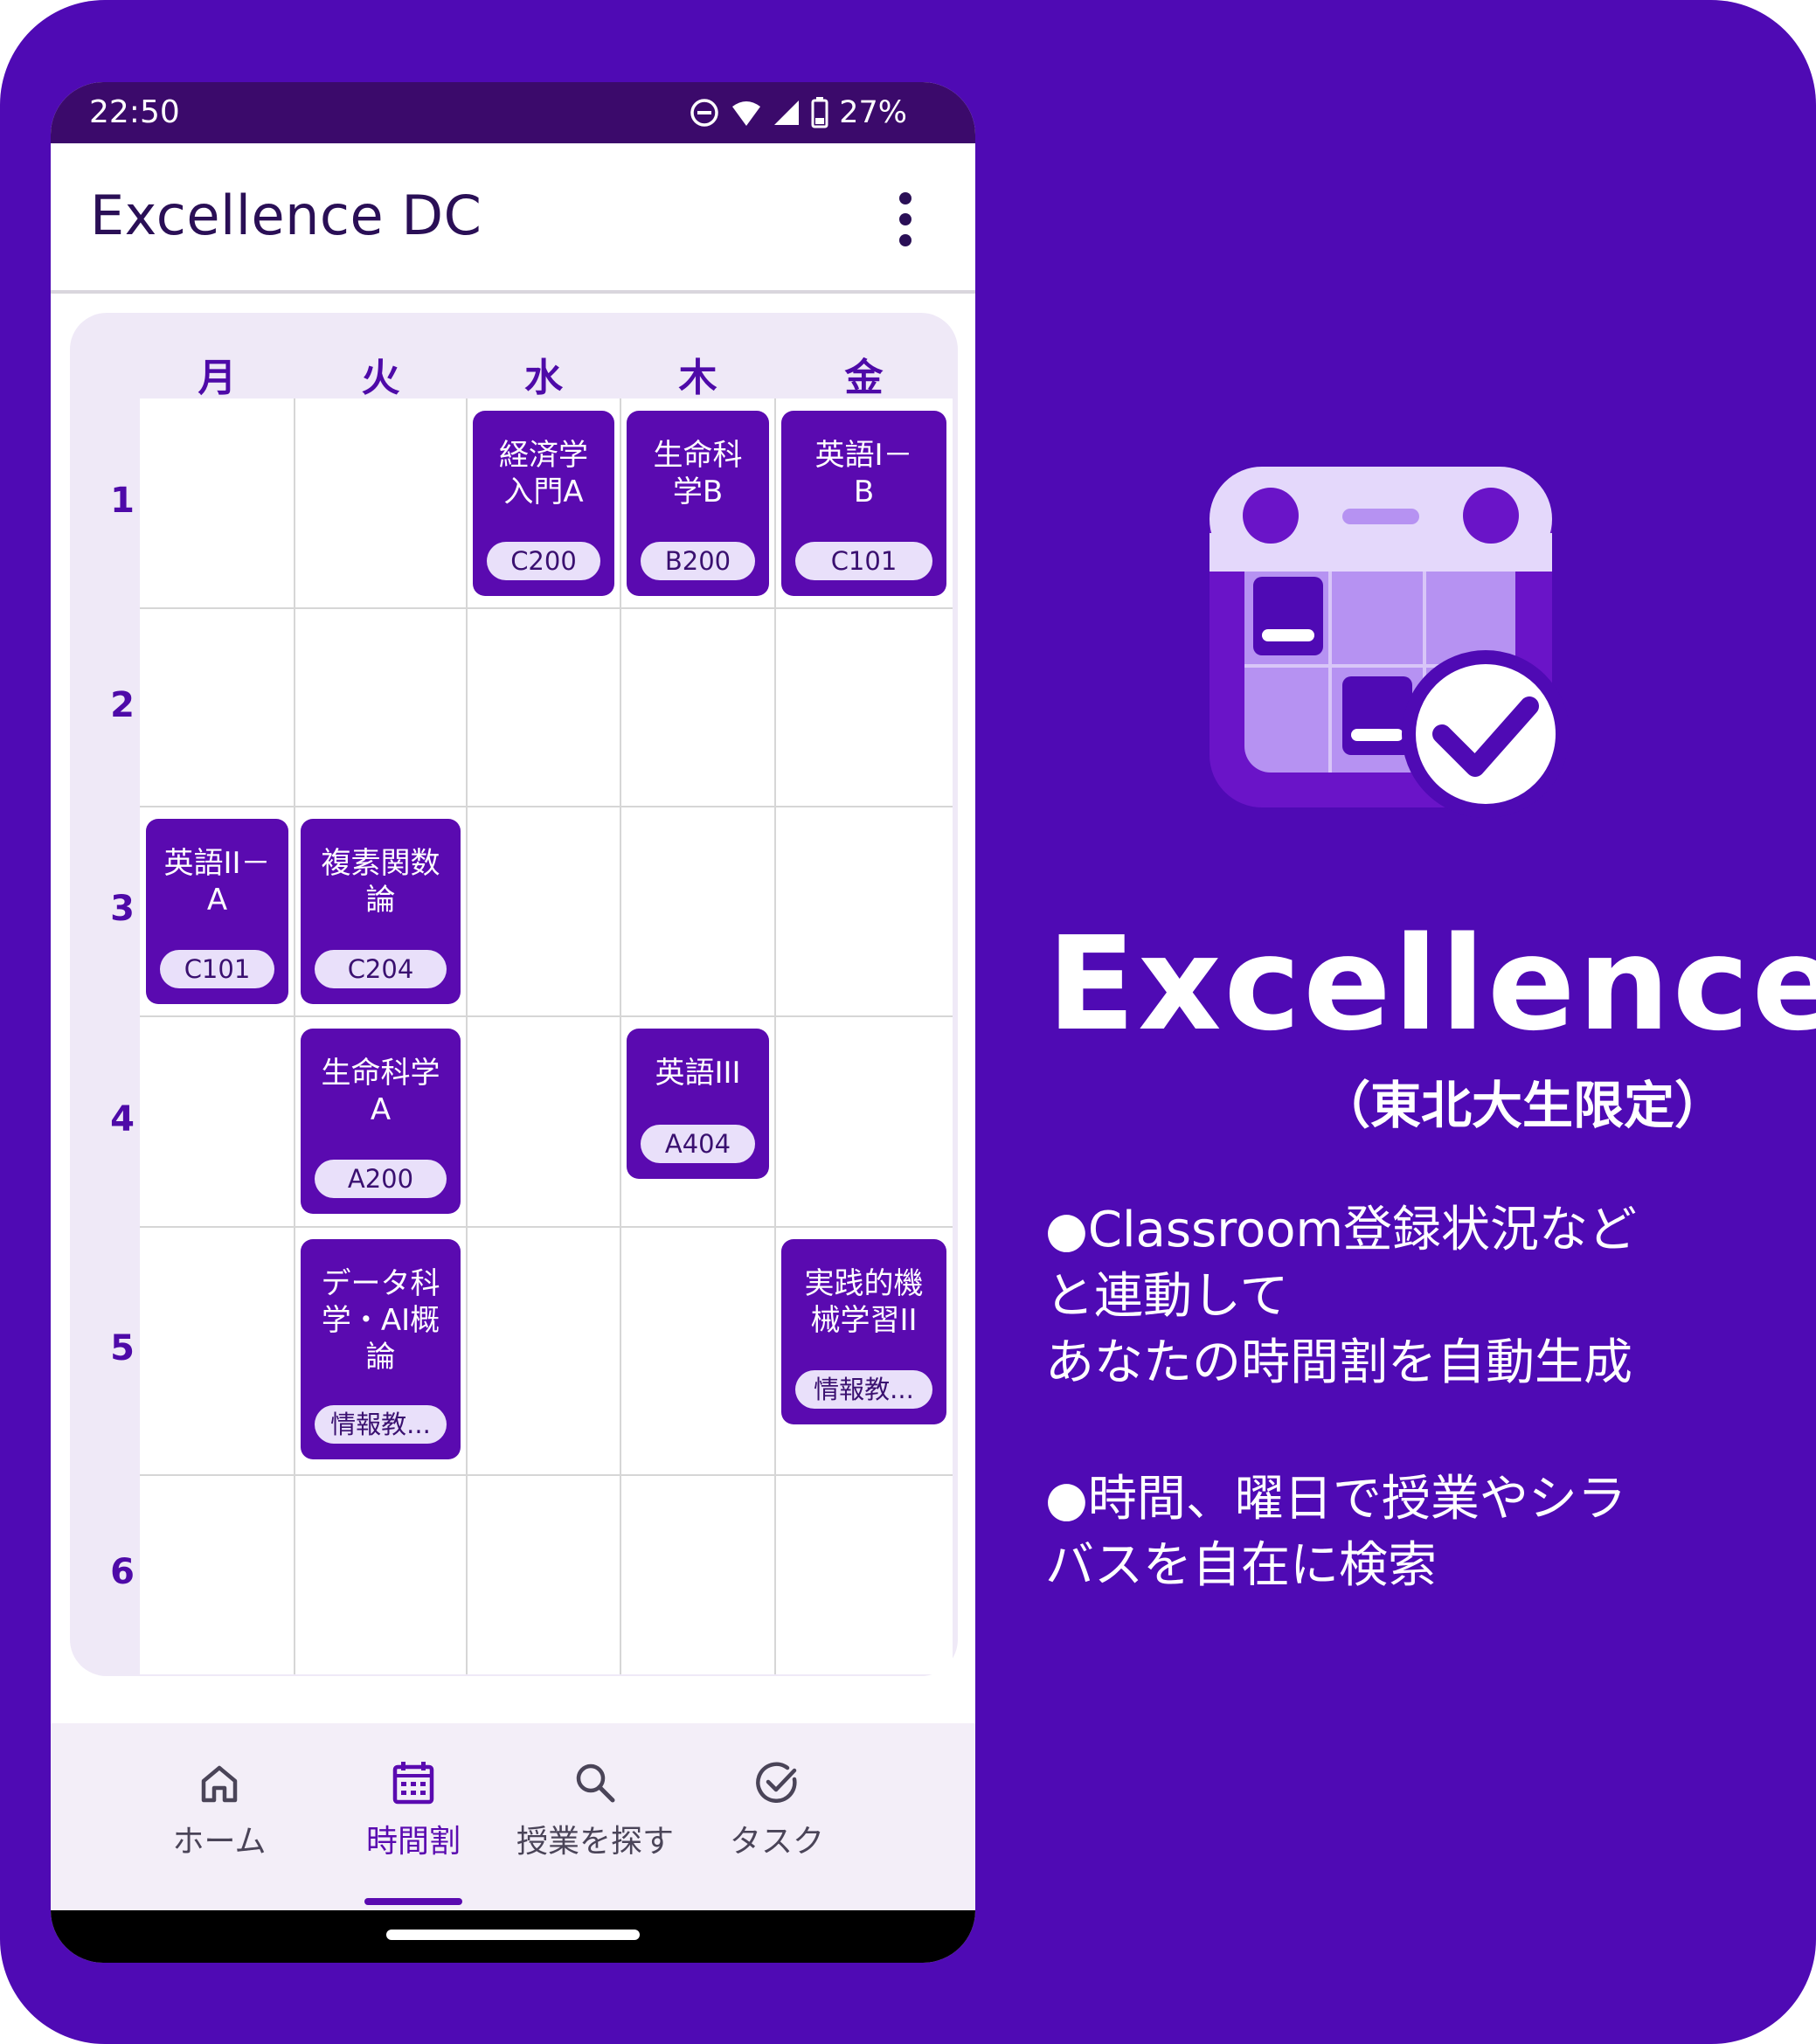 The image size is (1816, 2044). Describe the element at coordinates (1390, 642) in the screenshot. I see `app-logo-icon` at that location.